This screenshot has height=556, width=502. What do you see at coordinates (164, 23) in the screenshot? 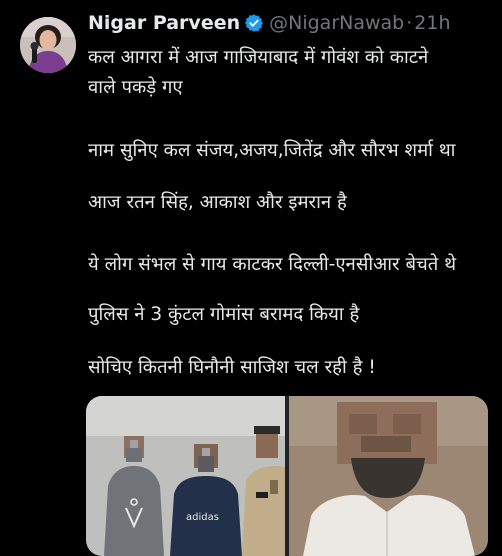
I see `author-name: Nigar Parveen` at bounding box center [164, 23].